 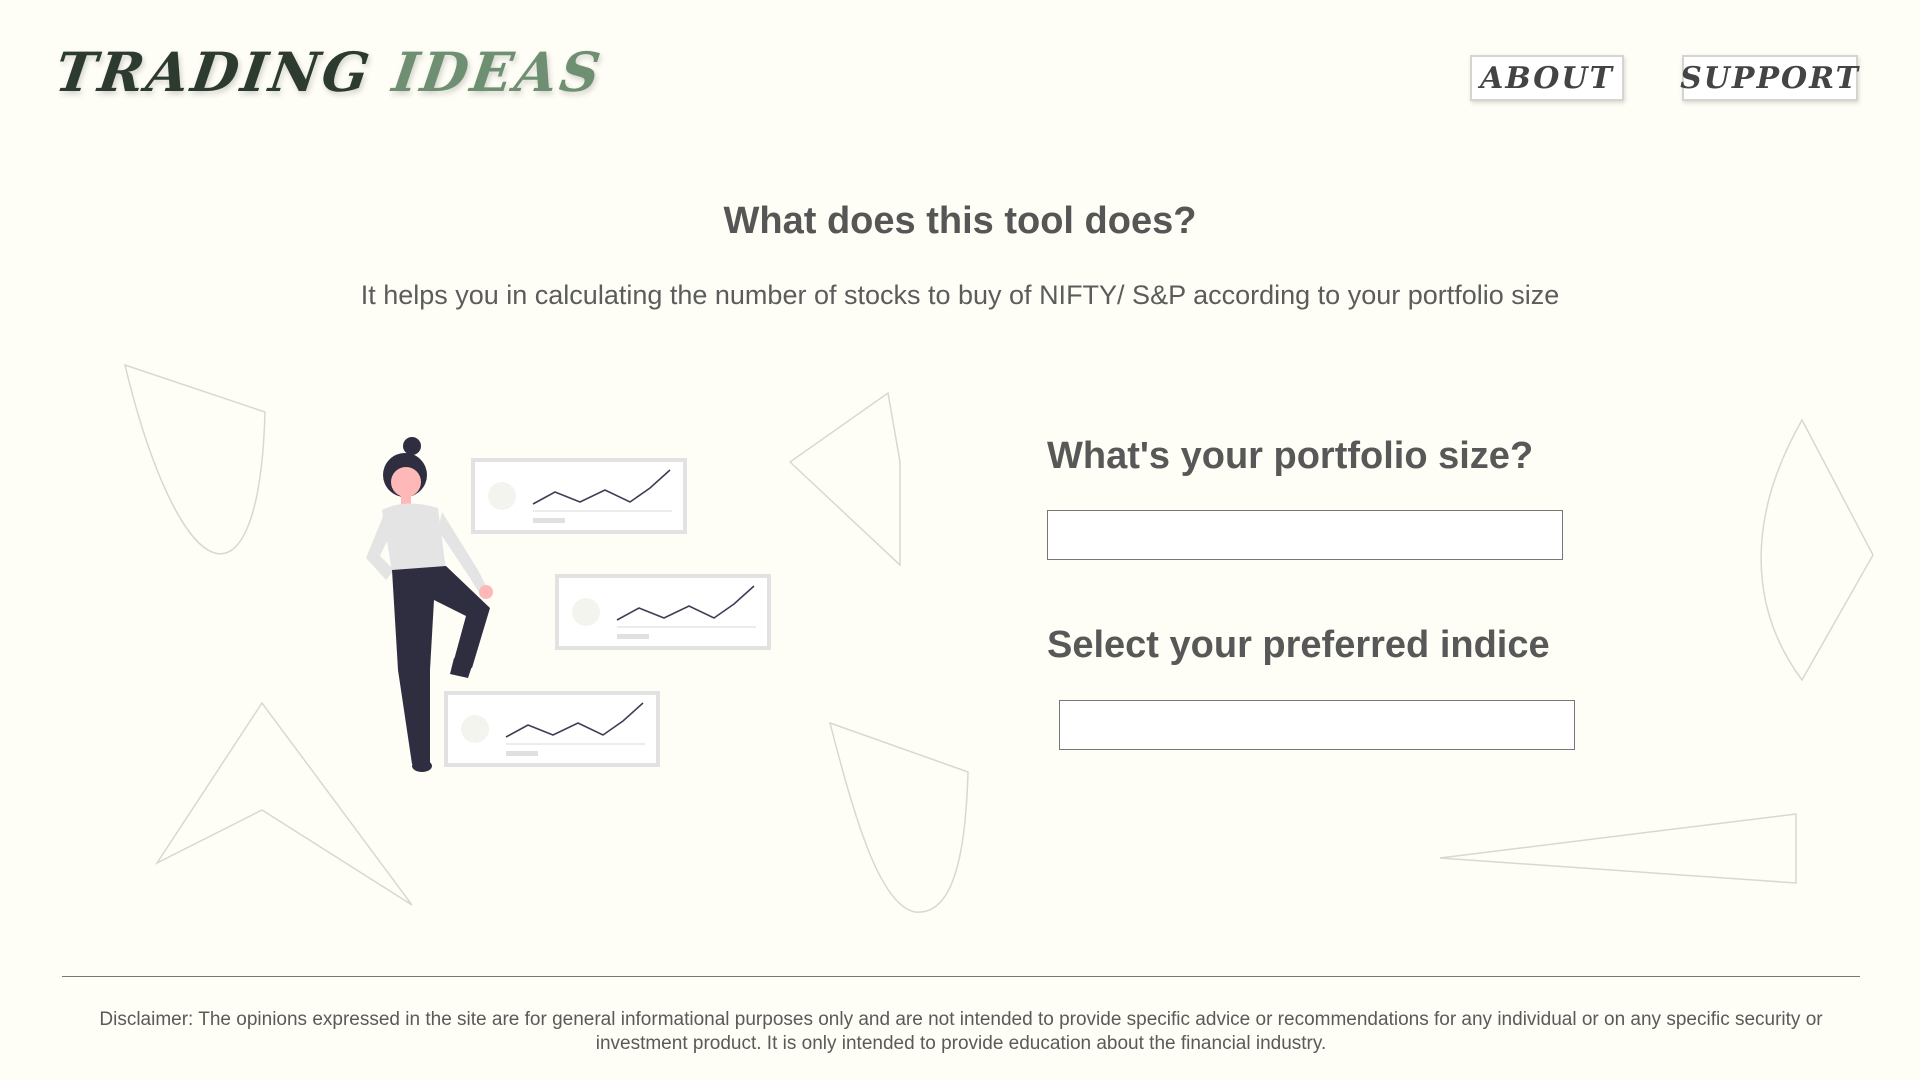 What do you see at coordinates (1547, 78) in the screenshot?
I see `nav-about-button: ABOUT` at bounding box center [1547, 78].